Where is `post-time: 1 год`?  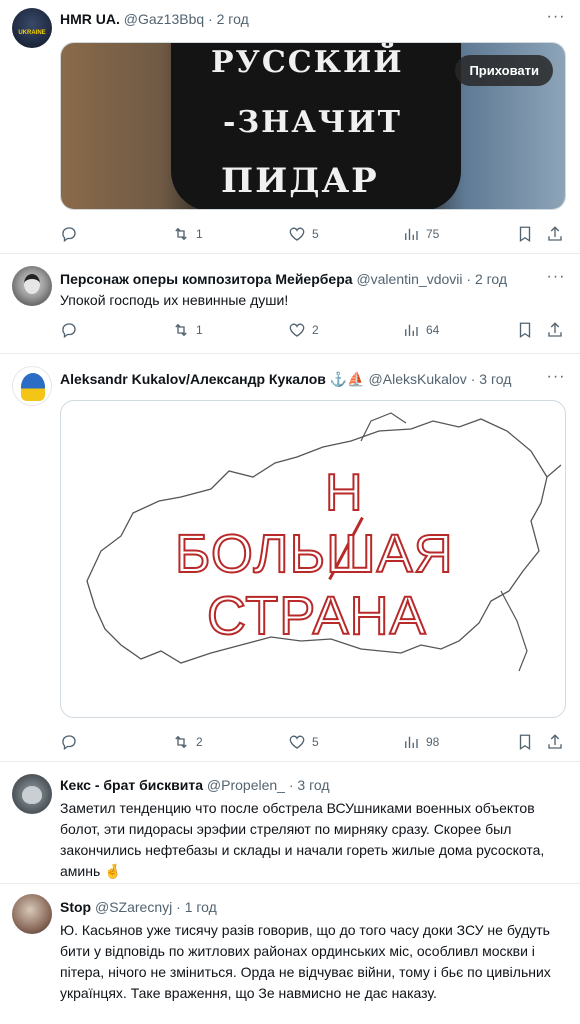
post-time: 1 год is located at coordinates (201, 907).